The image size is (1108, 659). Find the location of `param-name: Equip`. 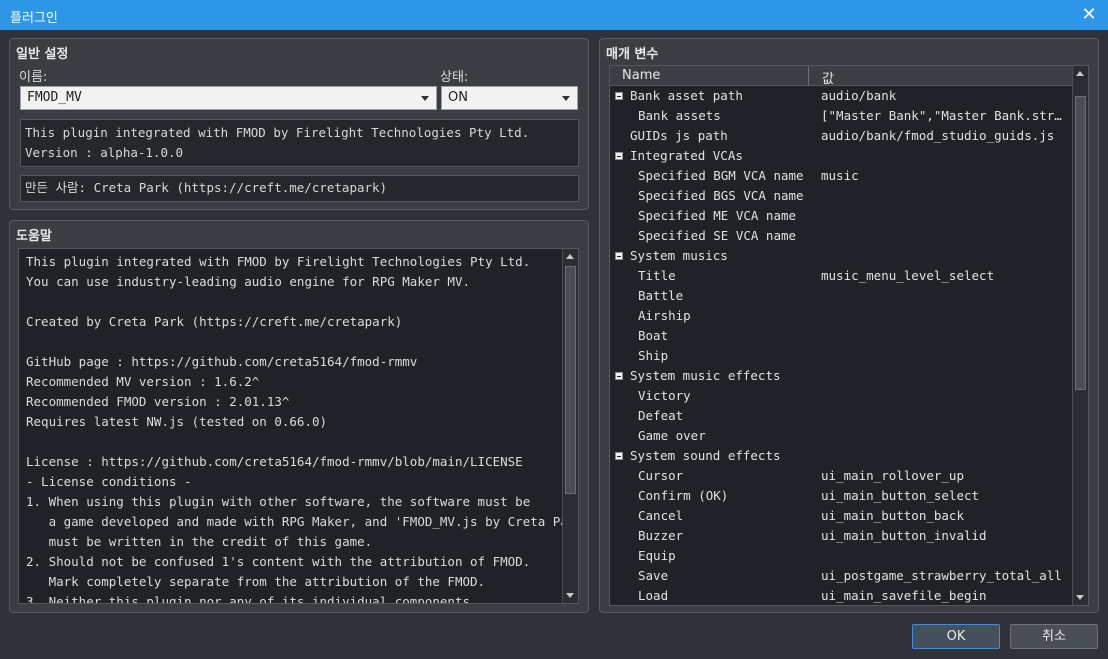

param-name: Equip is located at coordinates (657, 555).